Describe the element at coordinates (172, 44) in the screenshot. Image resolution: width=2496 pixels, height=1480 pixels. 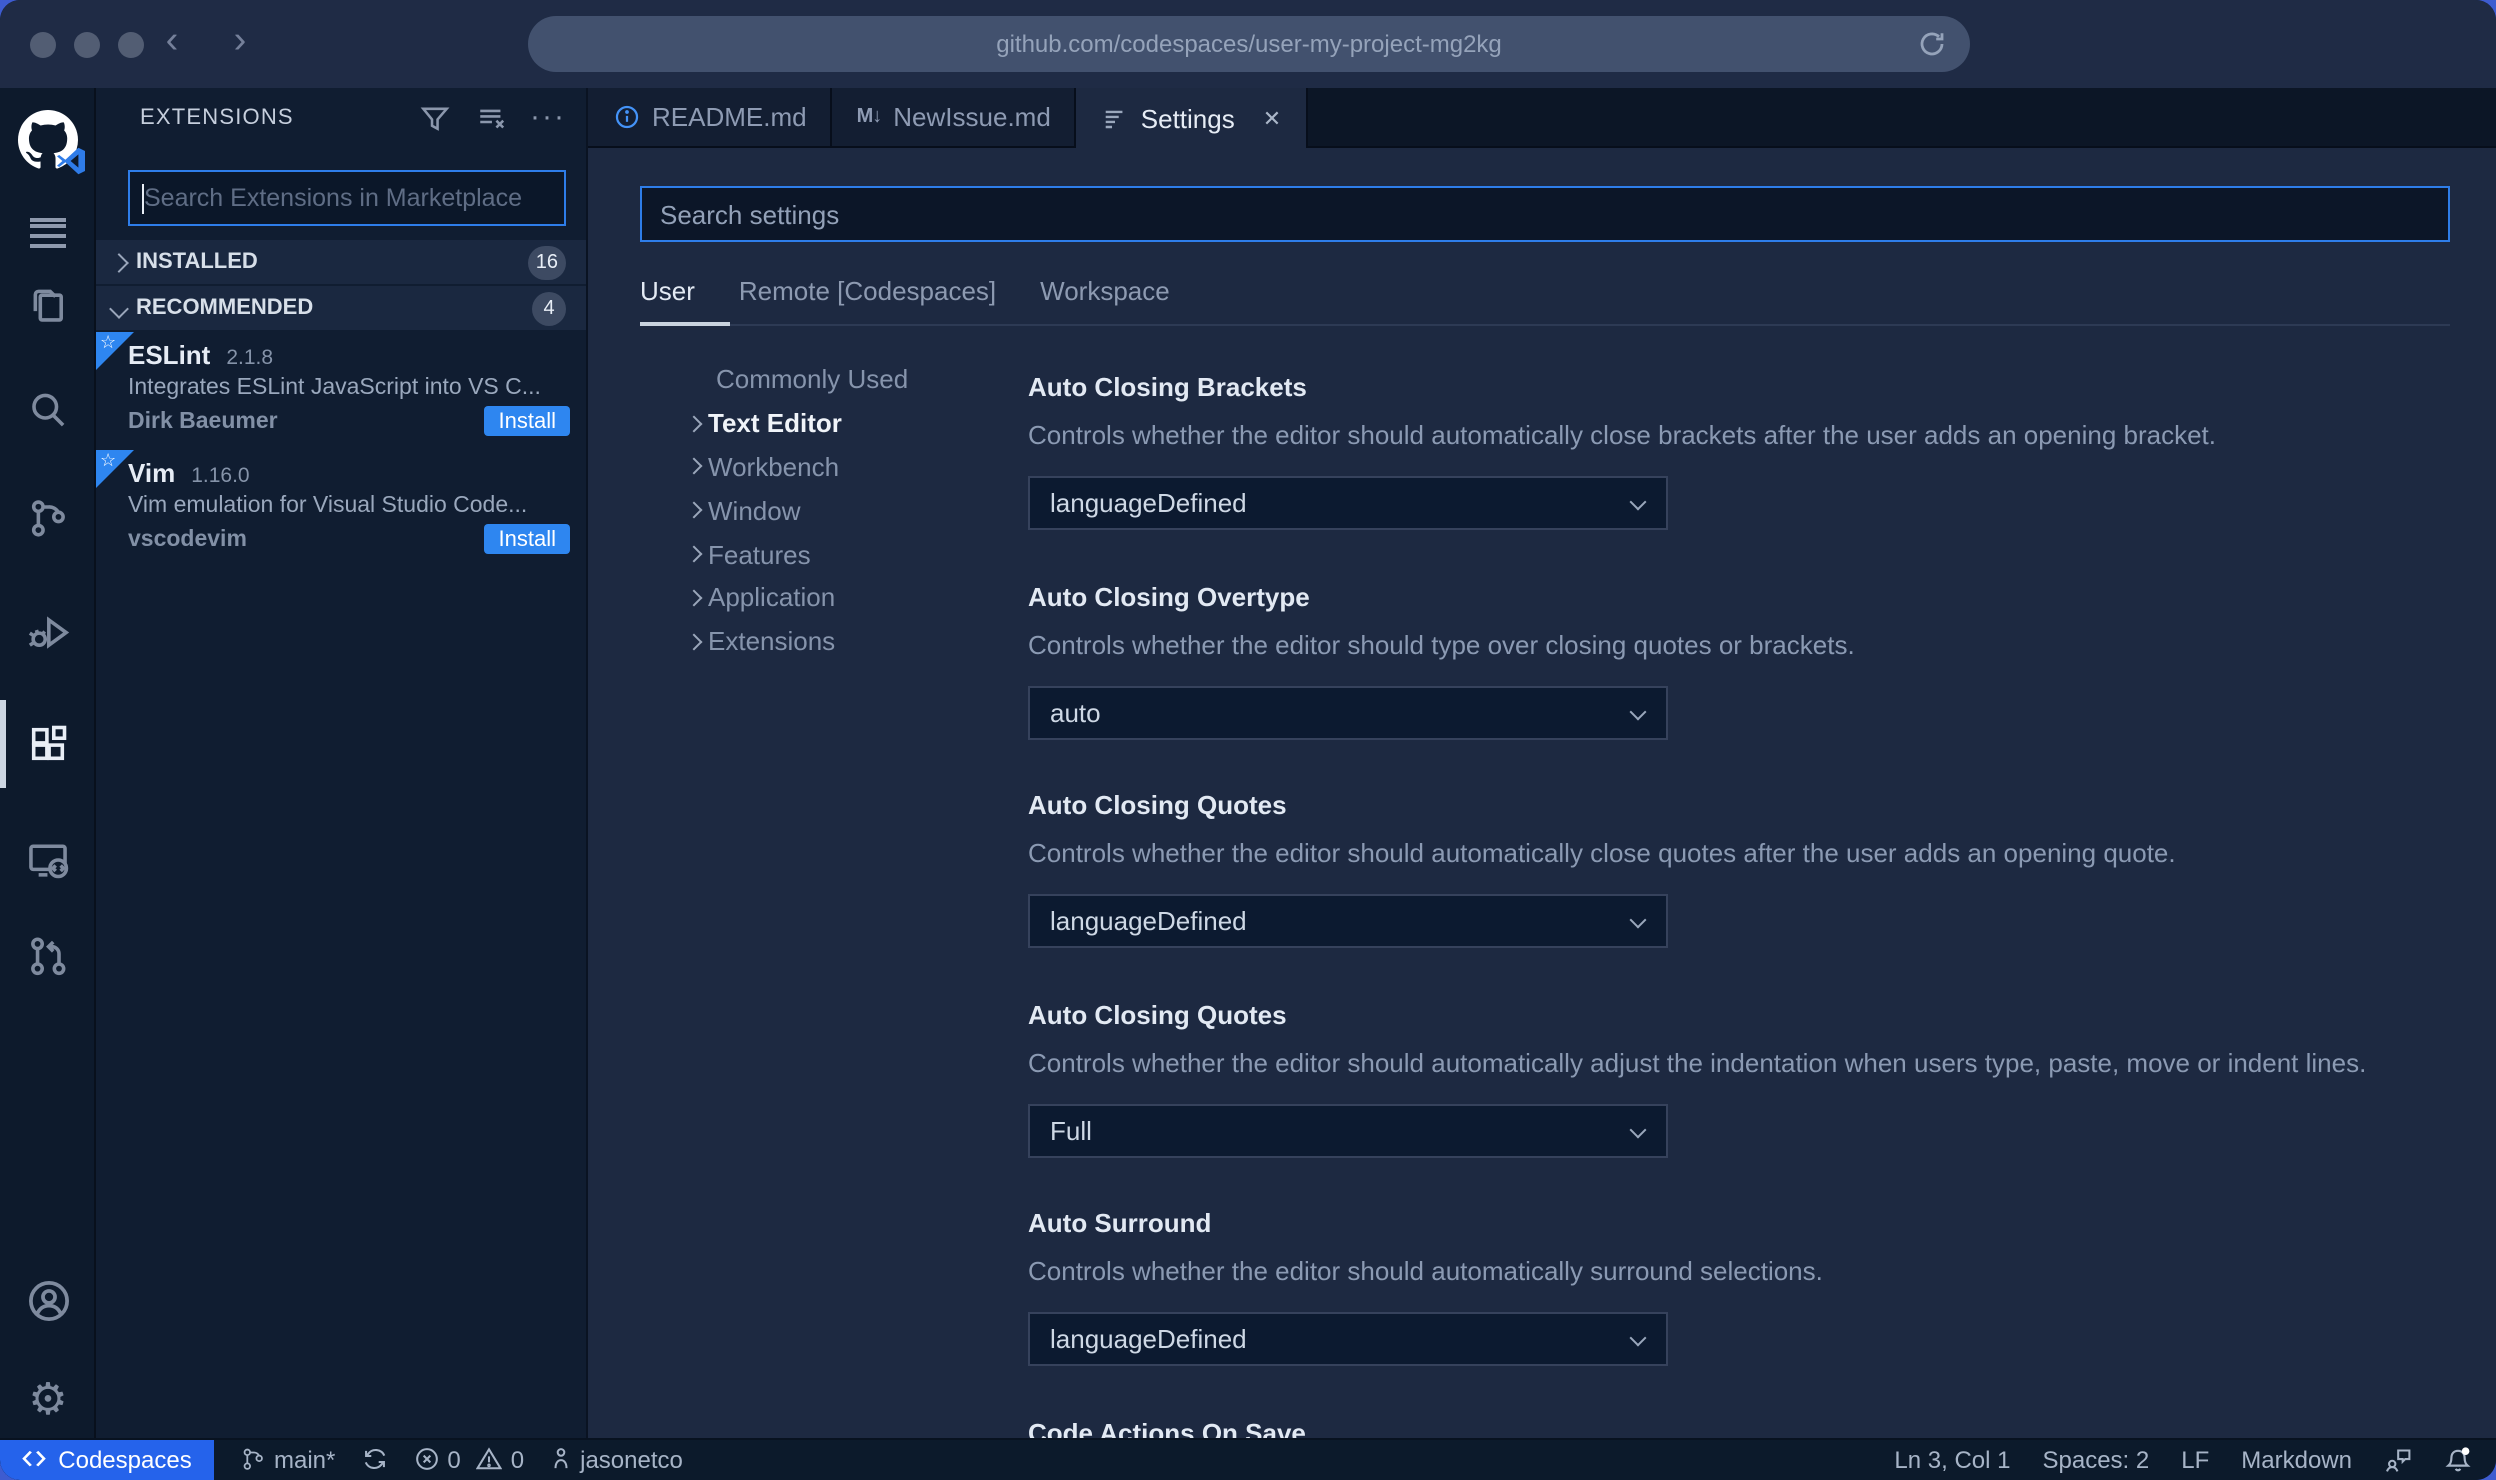
I see `back-icon: ‹` at that location.